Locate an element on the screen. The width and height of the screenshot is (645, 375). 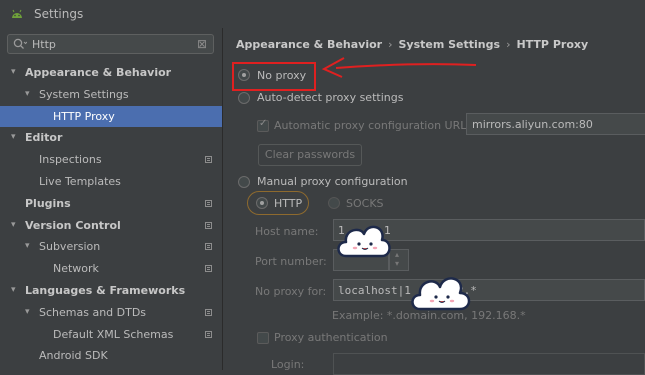
breadcrumb-item: HTTP Proxy is located at coordinates (552, 44).